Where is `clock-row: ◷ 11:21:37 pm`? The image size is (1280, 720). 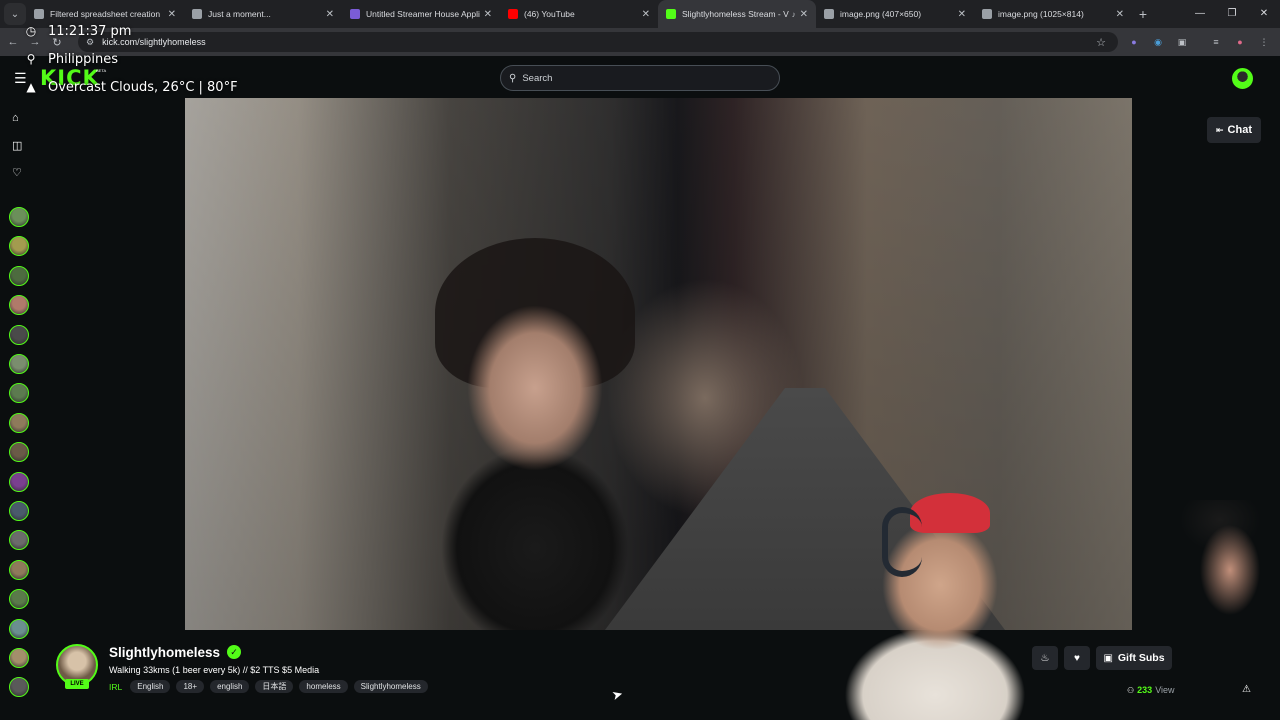
clock-row: ◷ 11:21:37 pm is located at coordinates (130, 31).